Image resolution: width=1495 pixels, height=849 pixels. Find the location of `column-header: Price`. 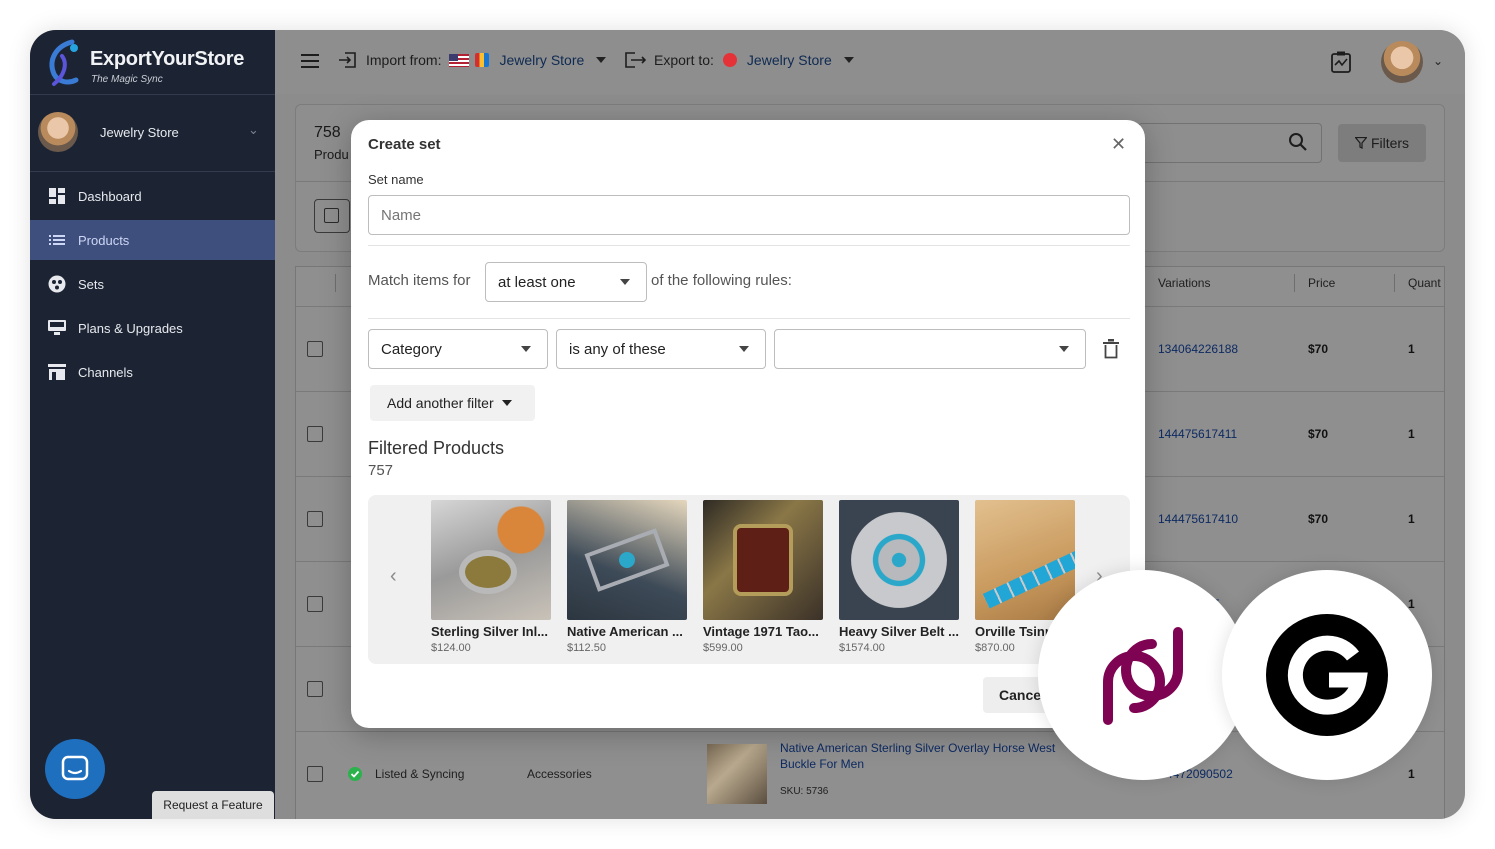

column-header: Price is located at coordinates (1322, 283).